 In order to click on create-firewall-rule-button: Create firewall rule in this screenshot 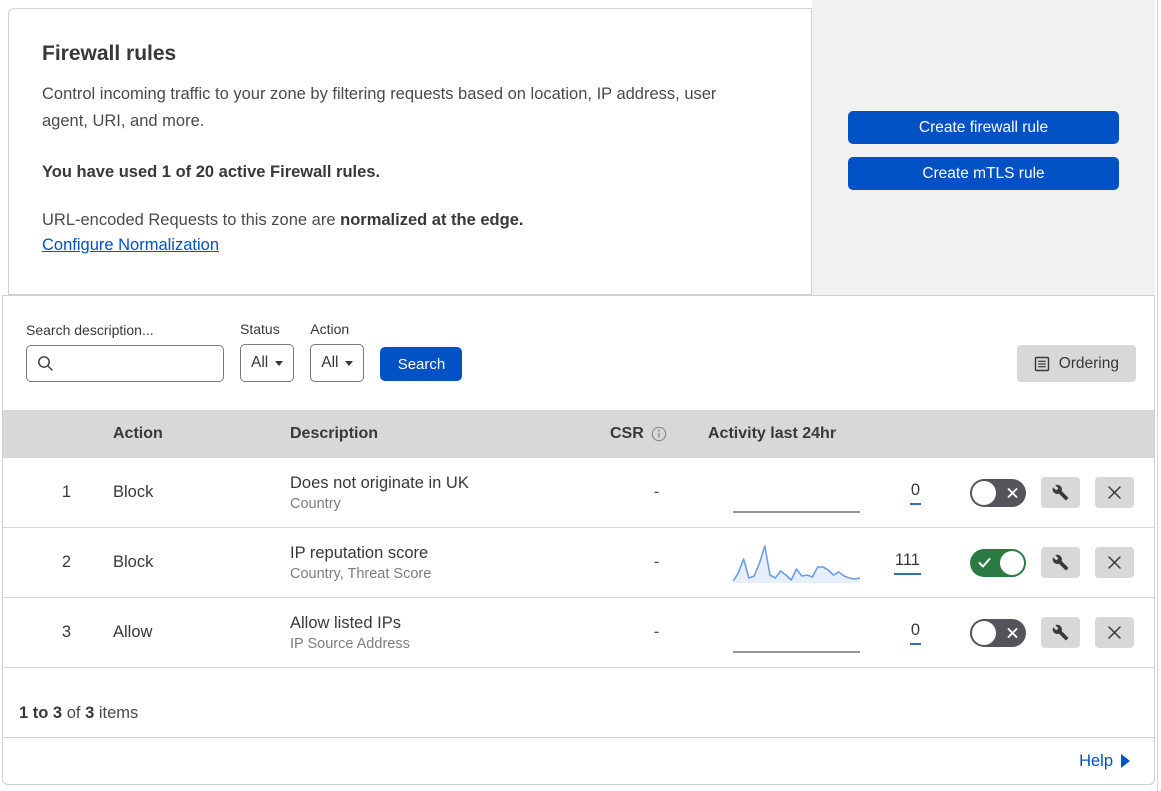, I will do `click(983, 127)`.